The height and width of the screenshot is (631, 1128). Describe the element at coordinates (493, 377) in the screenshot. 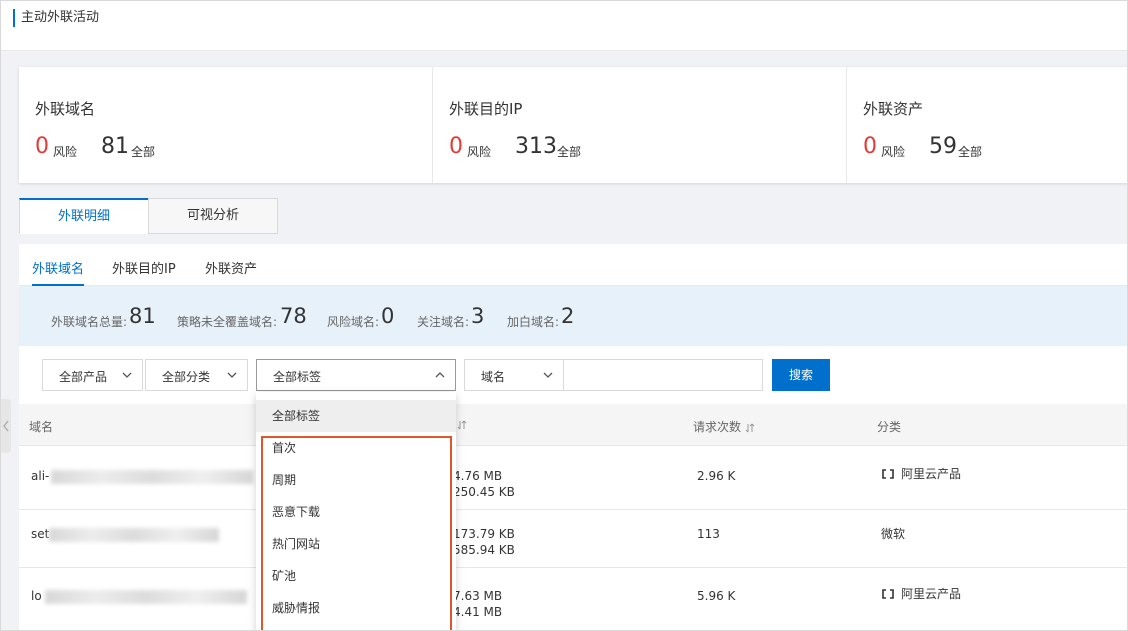

I see `search-field-value: 域名` at that location.